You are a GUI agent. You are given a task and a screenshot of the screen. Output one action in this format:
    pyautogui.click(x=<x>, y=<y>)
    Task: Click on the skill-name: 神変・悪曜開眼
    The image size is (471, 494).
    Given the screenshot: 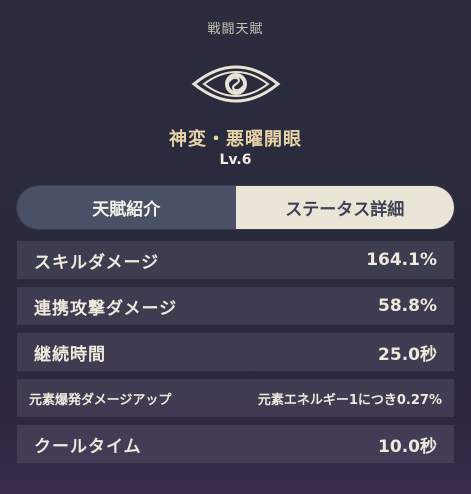 What is the action you would take?
    pyautogui.click(x=235, y=139)
    